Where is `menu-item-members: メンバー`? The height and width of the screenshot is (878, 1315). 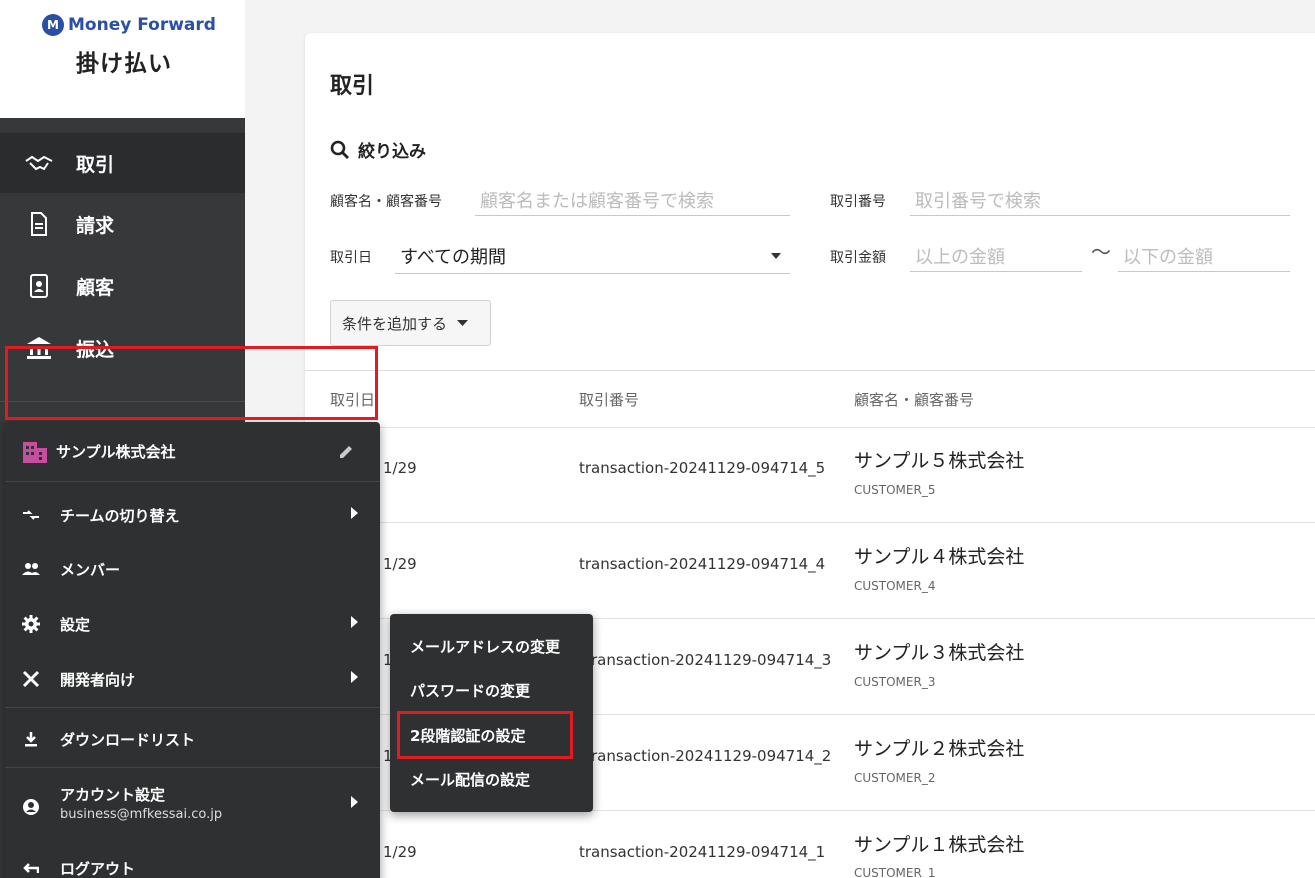
menu-item-members: メンバー is located at coordinates (192, 569).